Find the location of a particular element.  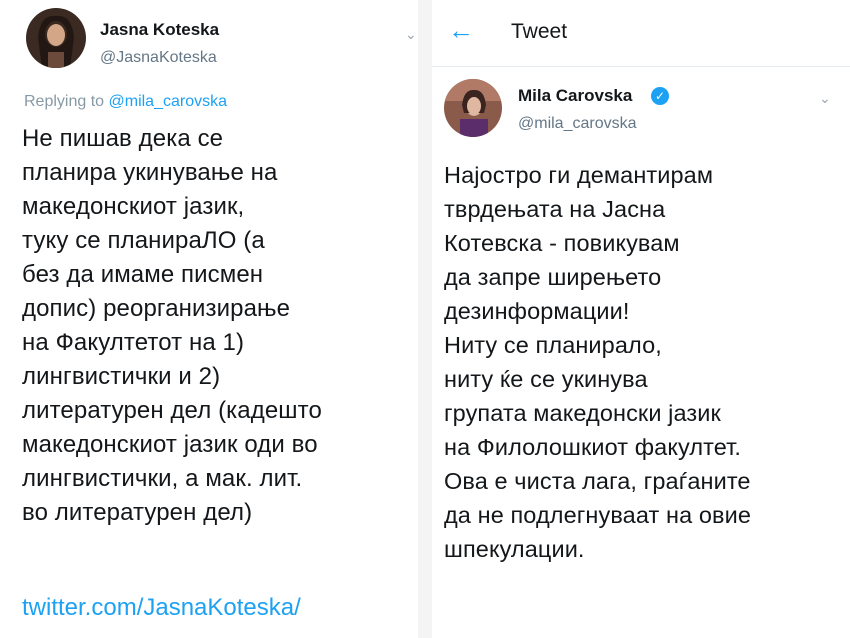

replying-to: Replying to @mila_carovska is located at coordinates (125, 102).